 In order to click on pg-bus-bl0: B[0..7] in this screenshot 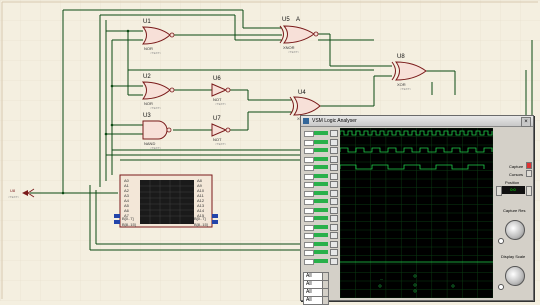, I will do `click(128, 218)`.